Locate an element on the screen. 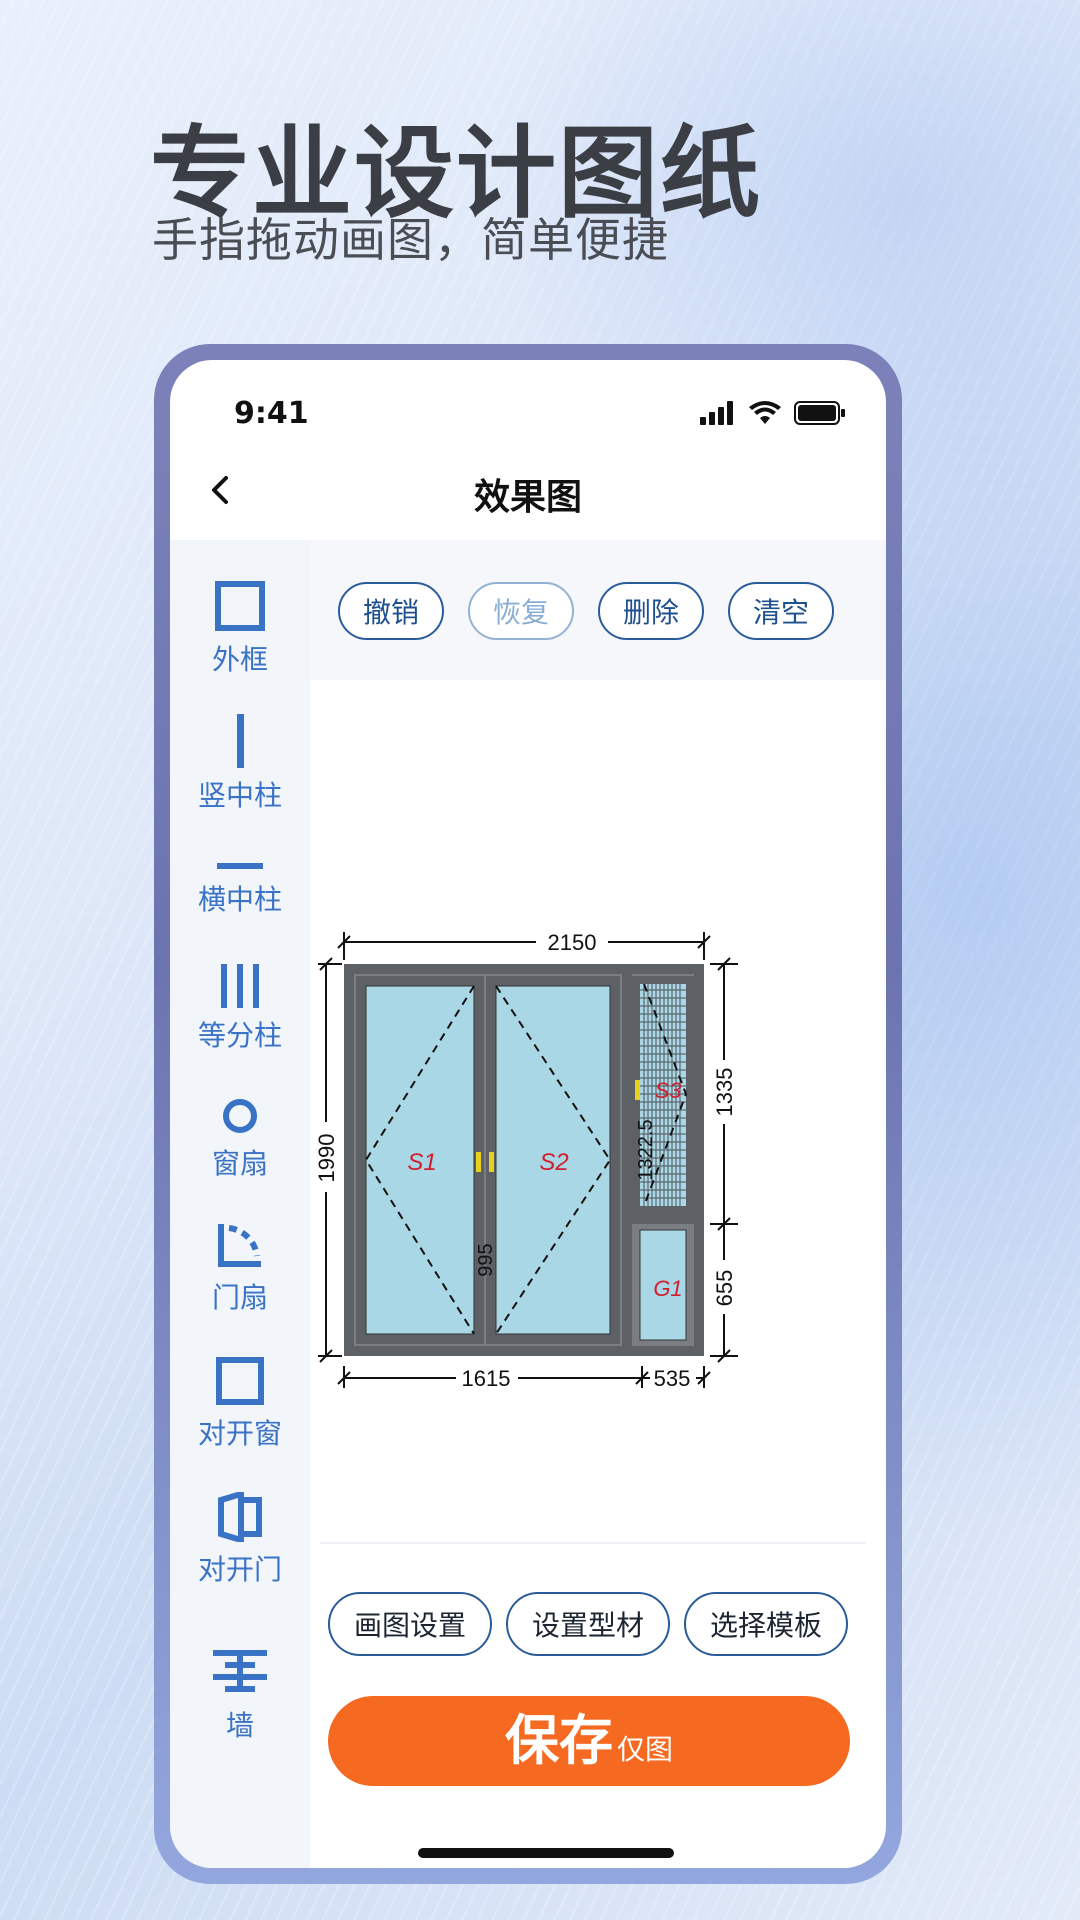  set-profile-button: 设置型材 is located at coordinates (588, 1624).